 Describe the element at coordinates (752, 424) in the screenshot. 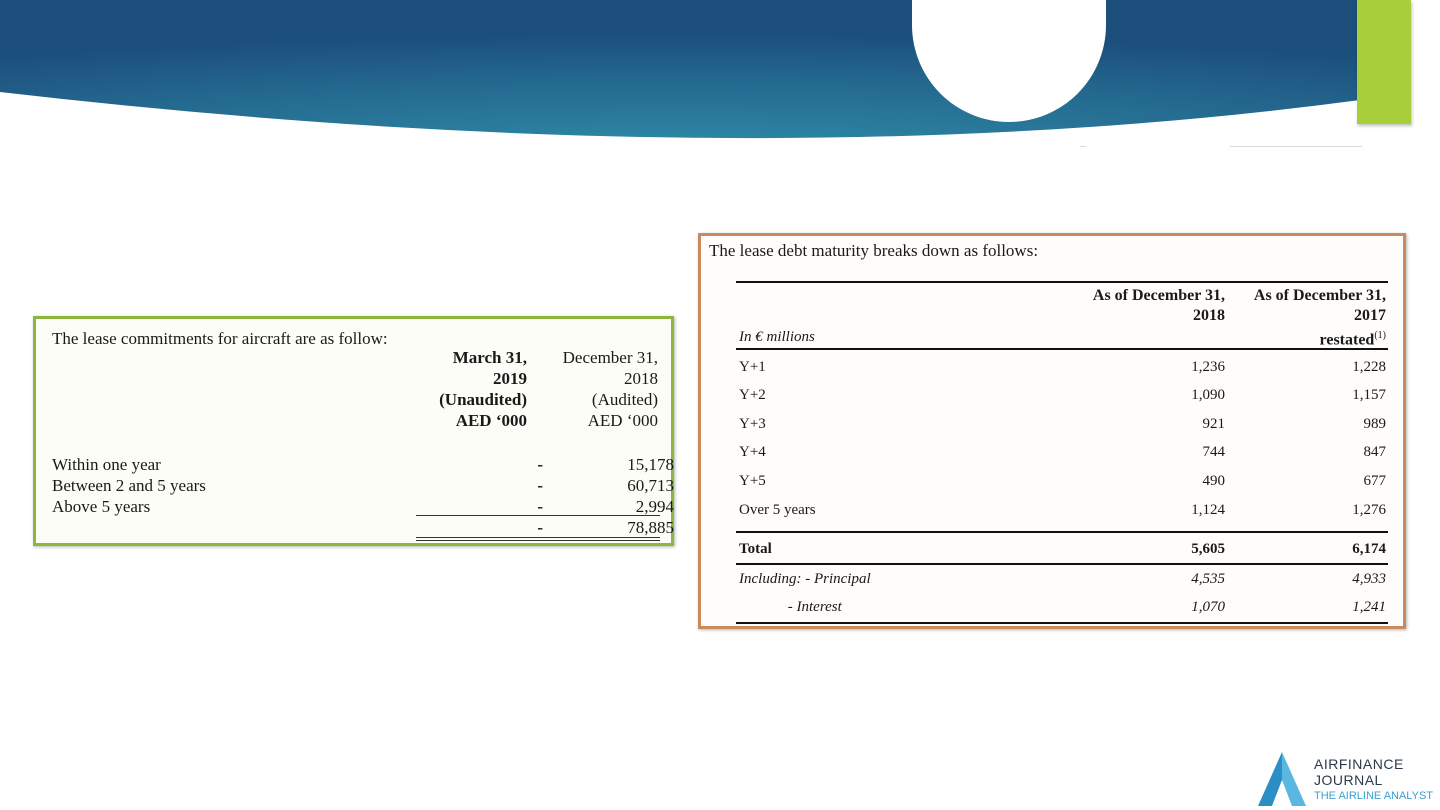

I see `row-label: Y+3` at that location.